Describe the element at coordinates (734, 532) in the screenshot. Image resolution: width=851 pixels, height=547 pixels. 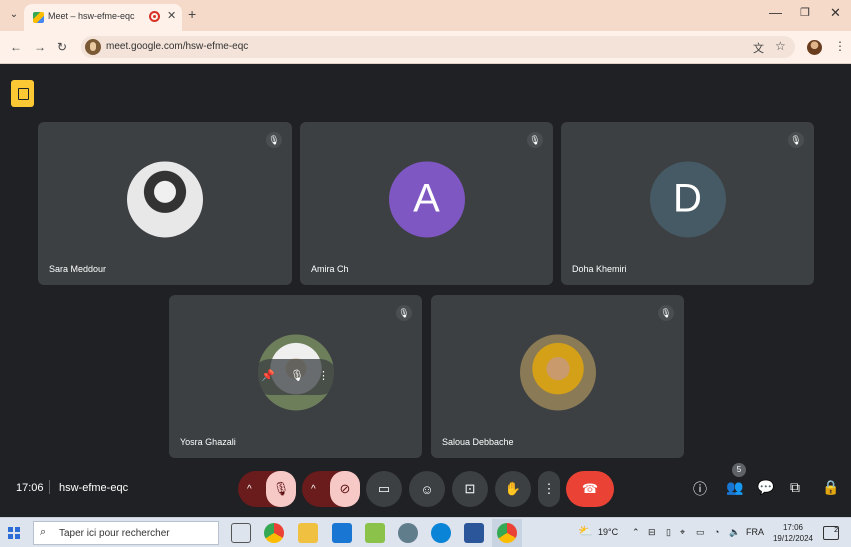
I see `volume-icon: 🔈` at that location.